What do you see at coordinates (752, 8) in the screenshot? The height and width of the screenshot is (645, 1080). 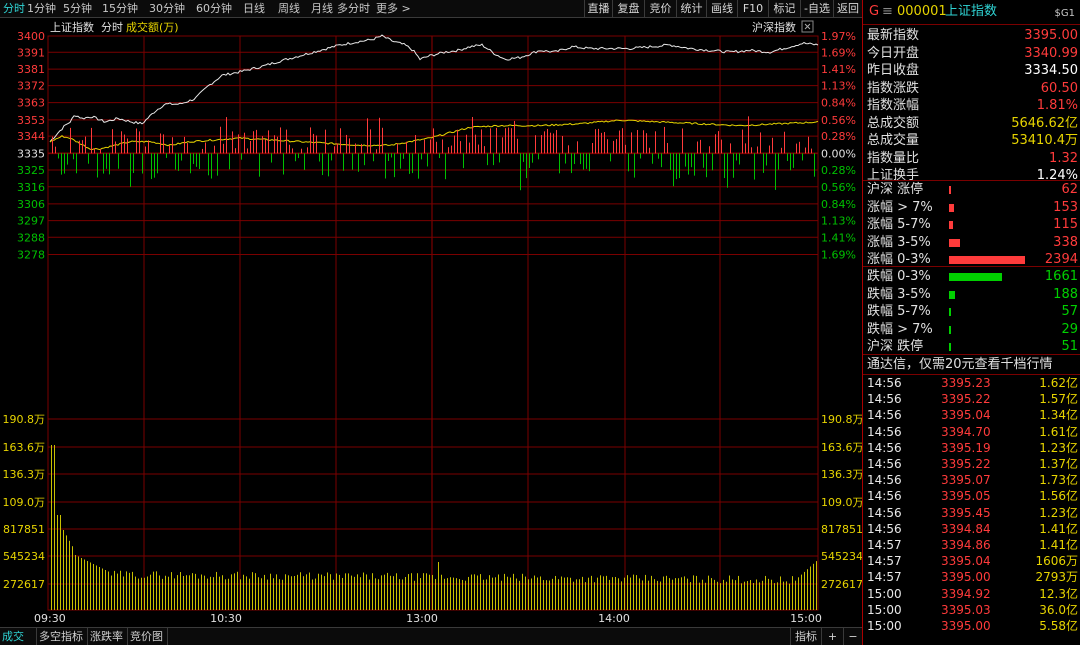 I see `toolbar-button-5: F10` at bounding box center [752, 8].